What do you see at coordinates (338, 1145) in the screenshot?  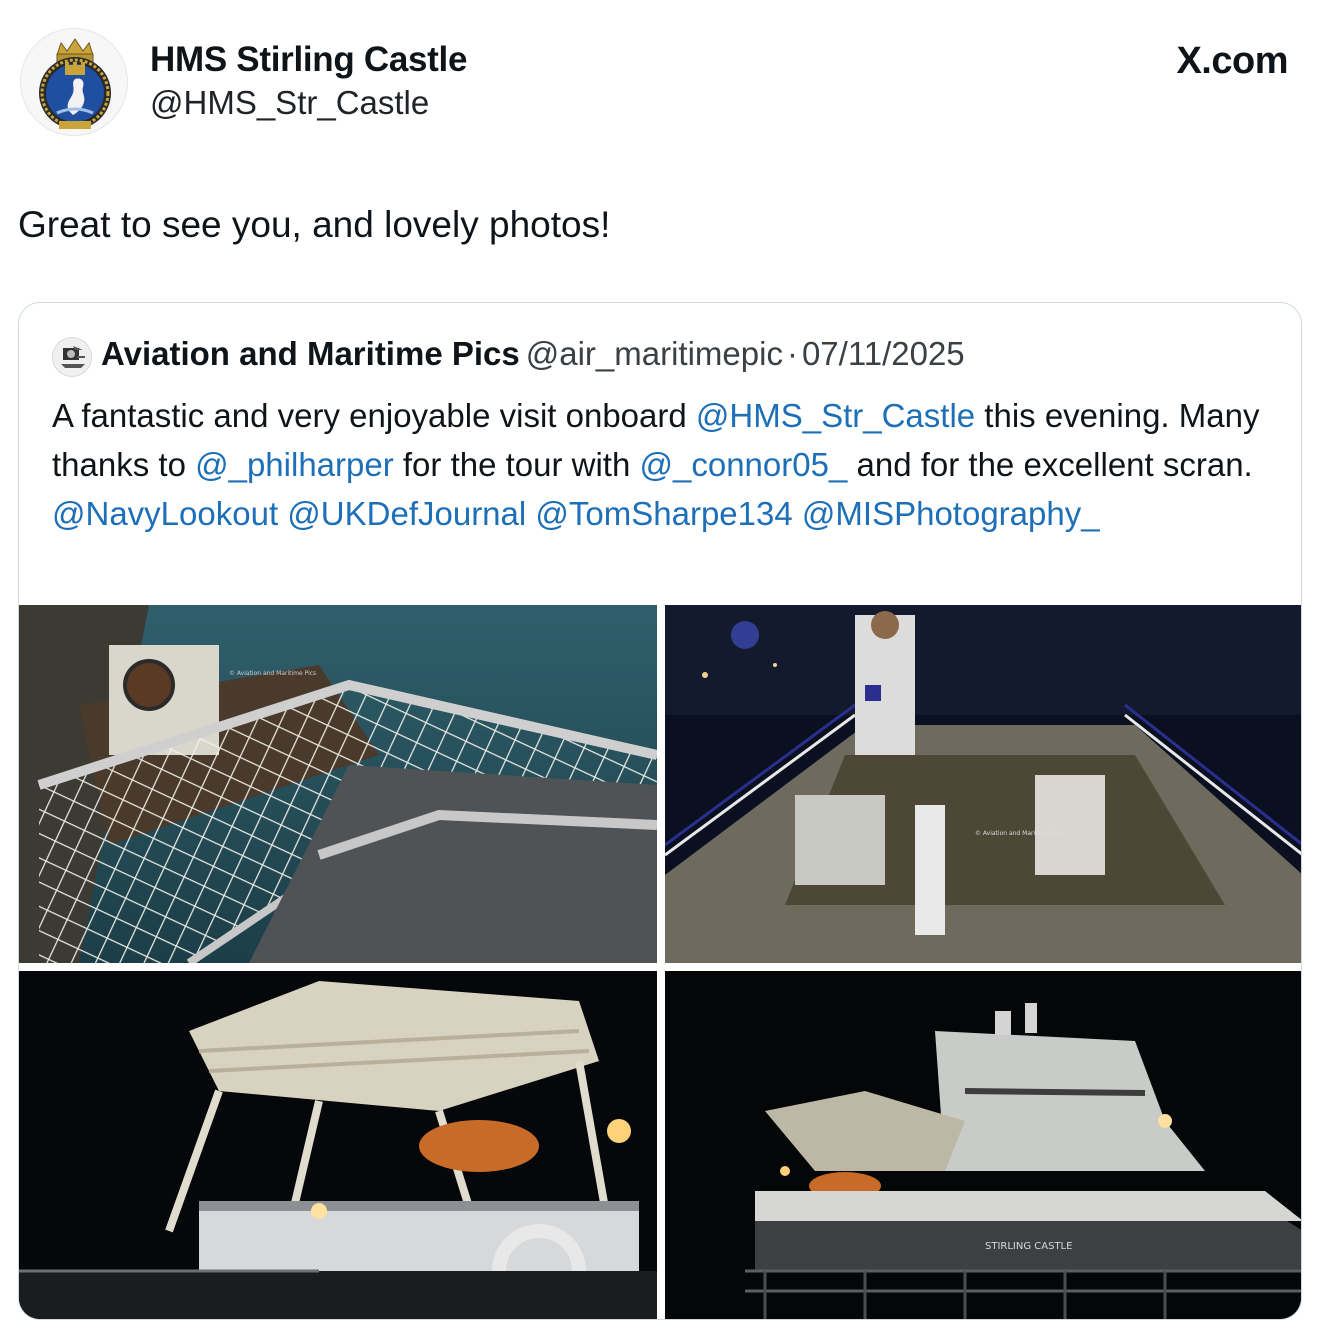 I see `helideck-lifeboat-night-photo` at bounding box center [338, 1145].